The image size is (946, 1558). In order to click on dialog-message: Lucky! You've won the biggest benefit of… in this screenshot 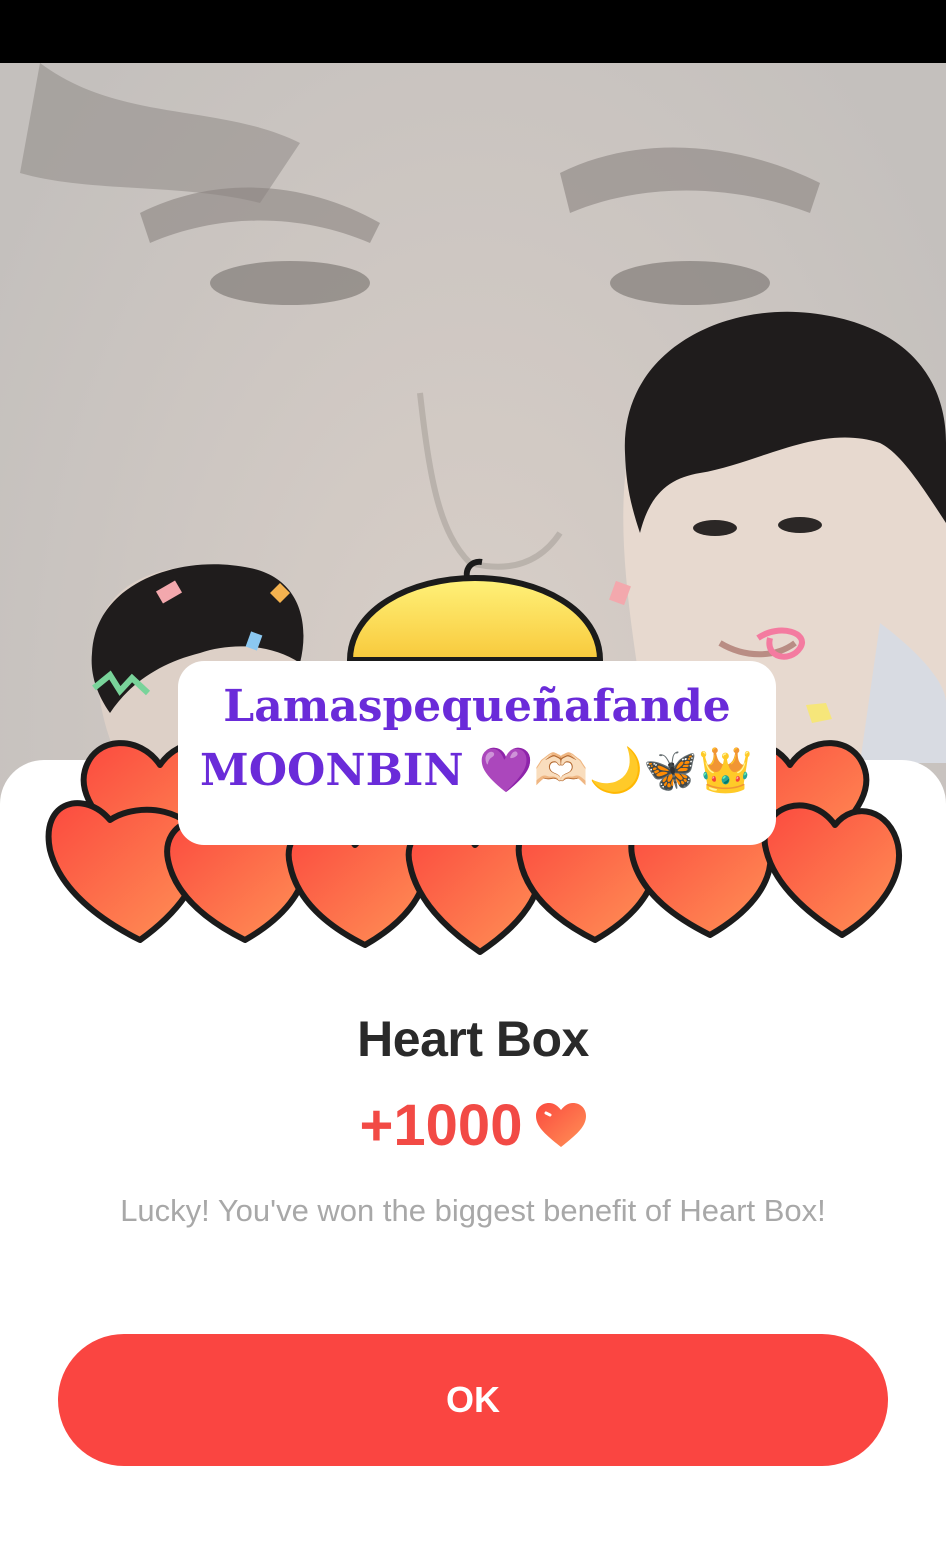, I will do `click(473, 1210)`.